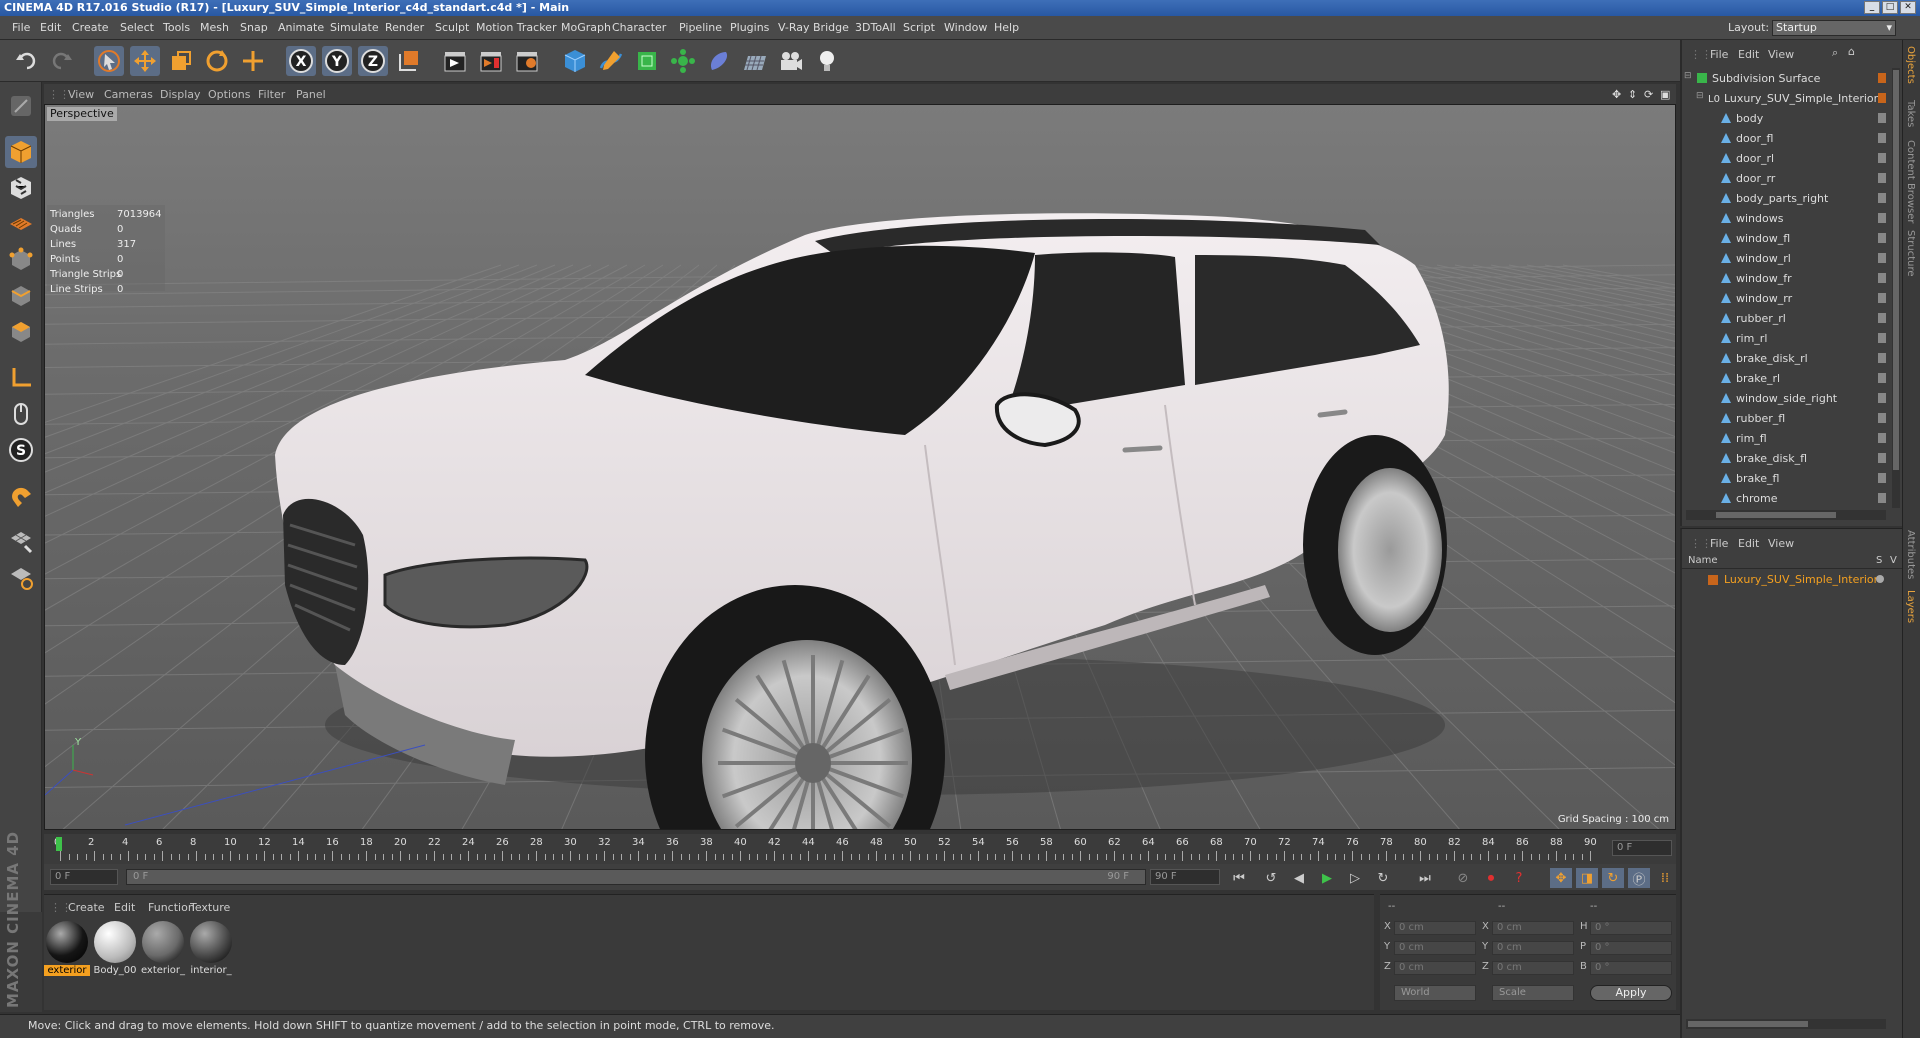 The width and height of the screenshot is (1920, 1038). What do you see at coordinates (301, 27) in the screenshot?
I see `menu-animate: Animate` at bounding box center [301, 27].